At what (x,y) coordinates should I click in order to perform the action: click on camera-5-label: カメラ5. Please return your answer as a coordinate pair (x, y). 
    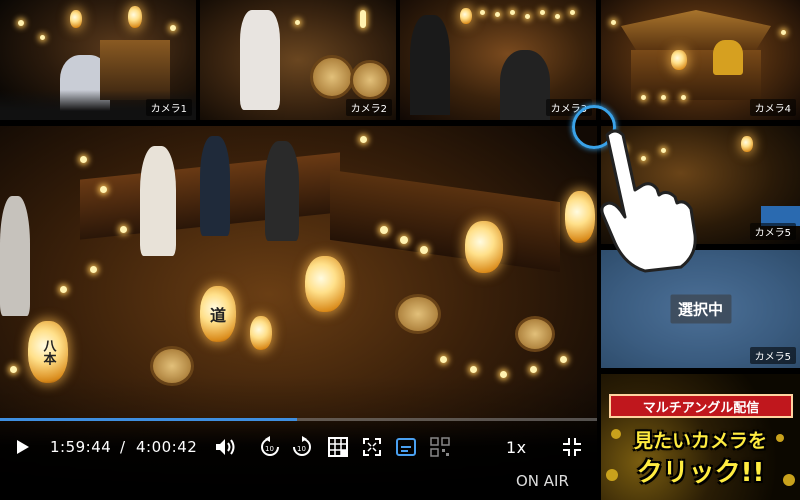
    Looking at the image, I should click on (772, 231).